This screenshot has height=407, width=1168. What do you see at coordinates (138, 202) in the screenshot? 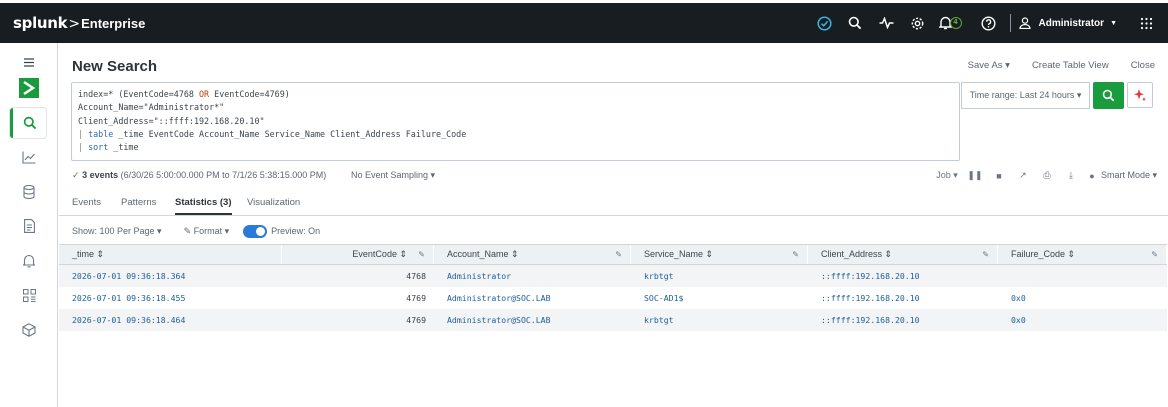
I see `tab-patterns: Patterns` at bounding box center [138, 202].